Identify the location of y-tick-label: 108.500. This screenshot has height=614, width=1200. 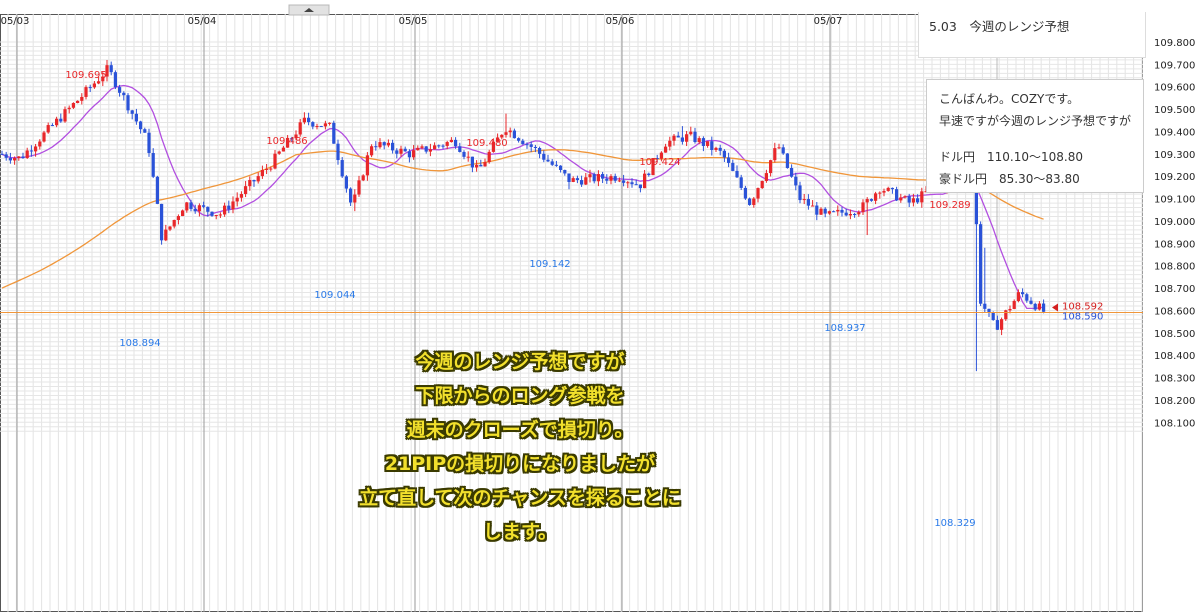
(1174, 334).